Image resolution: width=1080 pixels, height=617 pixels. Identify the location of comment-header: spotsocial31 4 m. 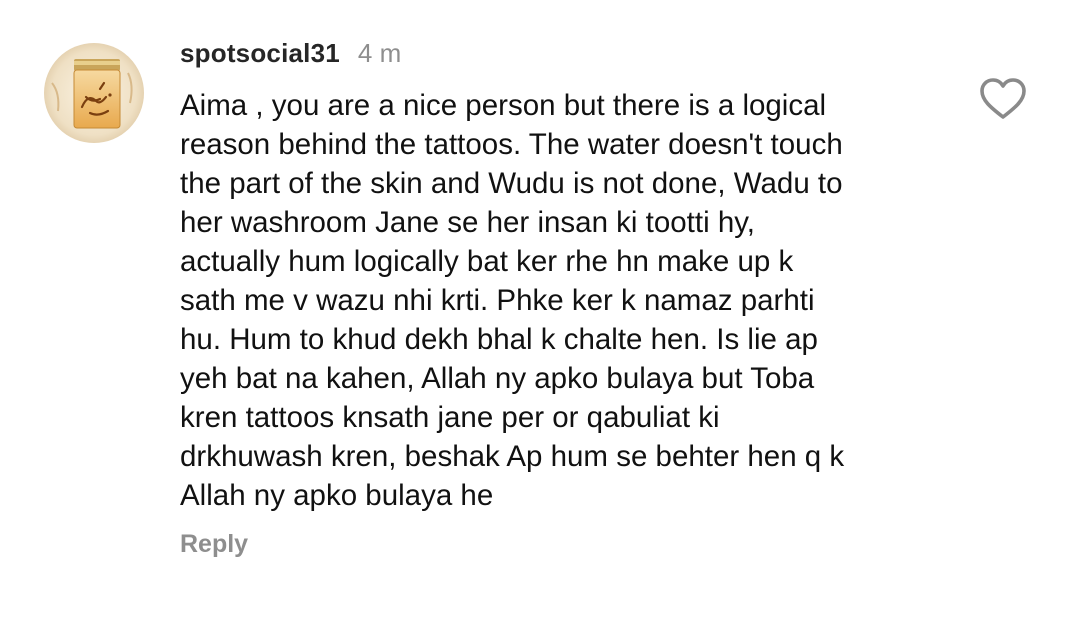
(290, 53).